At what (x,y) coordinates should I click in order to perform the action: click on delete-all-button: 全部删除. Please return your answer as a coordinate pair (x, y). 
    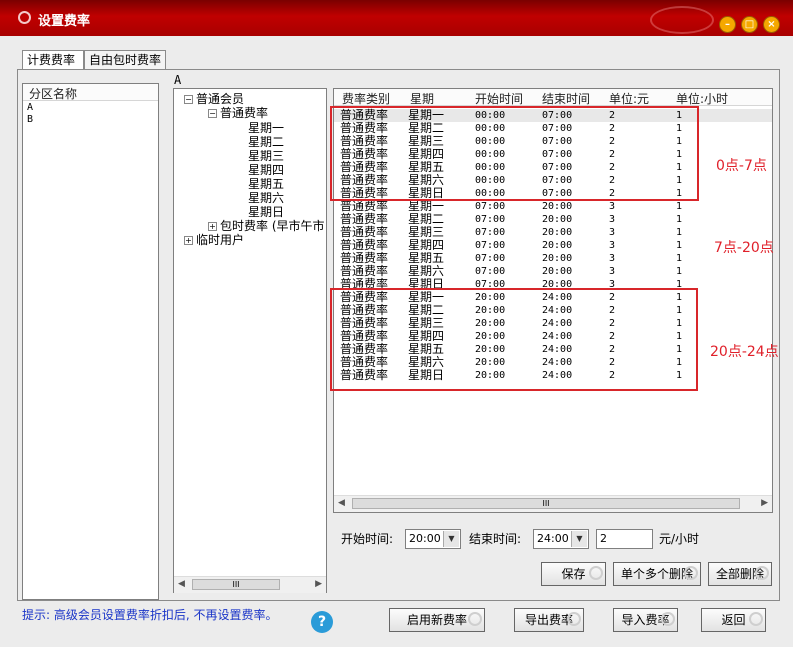
    Looking at the image, I should click on (740, 574).